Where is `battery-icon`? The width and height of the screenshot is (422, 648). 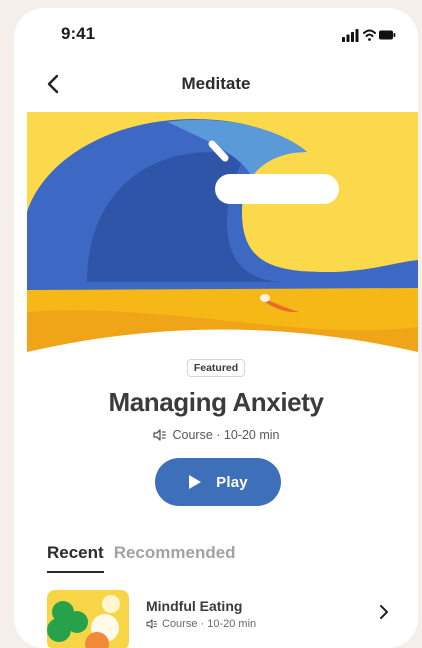
battery-icon is located at coordinates (387, 35).